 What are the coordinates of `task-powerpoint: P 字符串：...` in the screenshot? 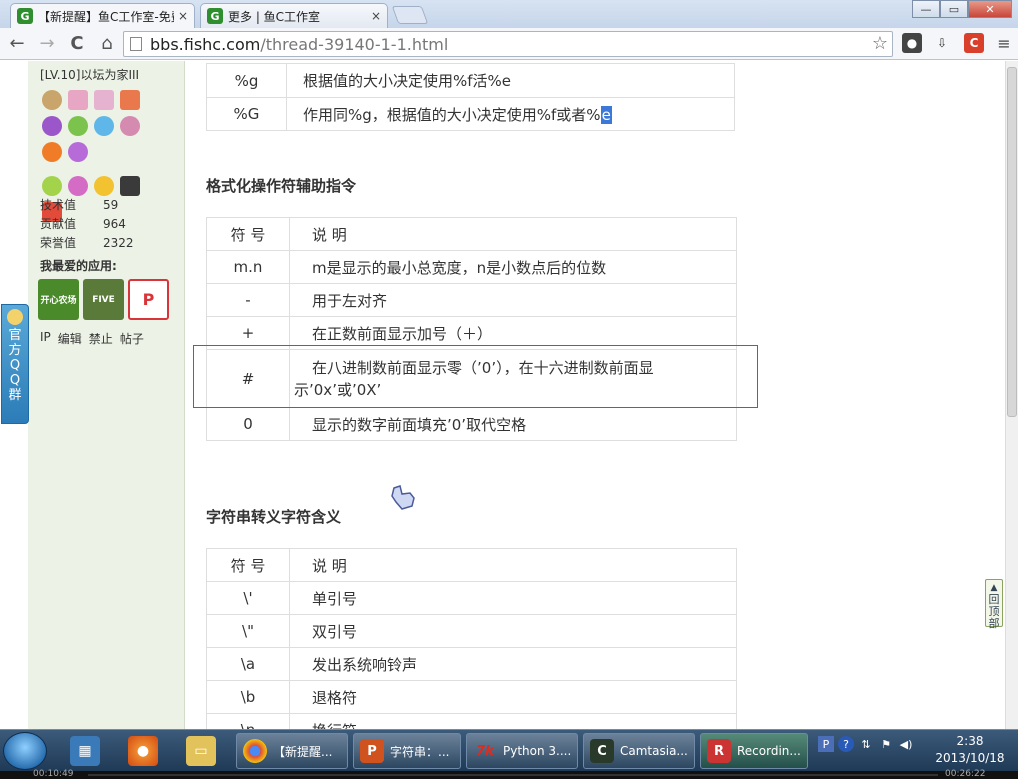 It's located at (407, 751).